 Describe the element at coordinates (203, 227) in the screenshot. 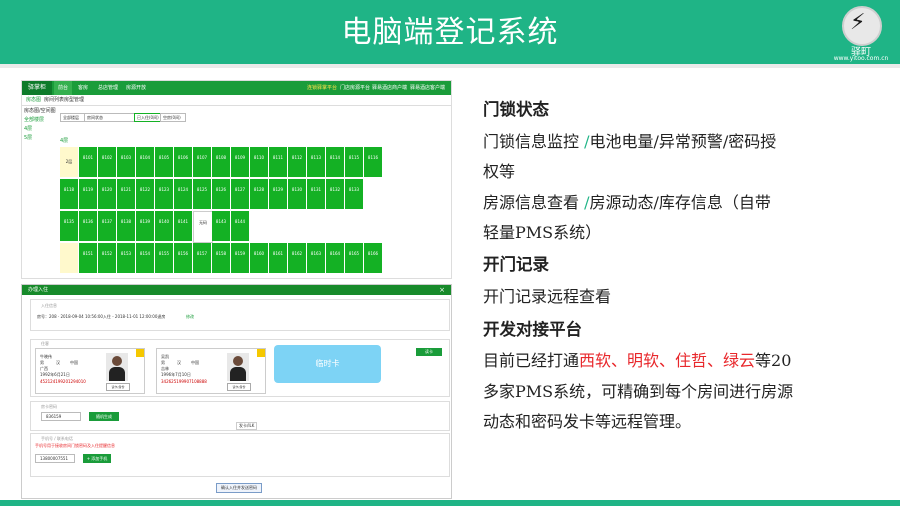

I see `room-cell: 无码` at that location.